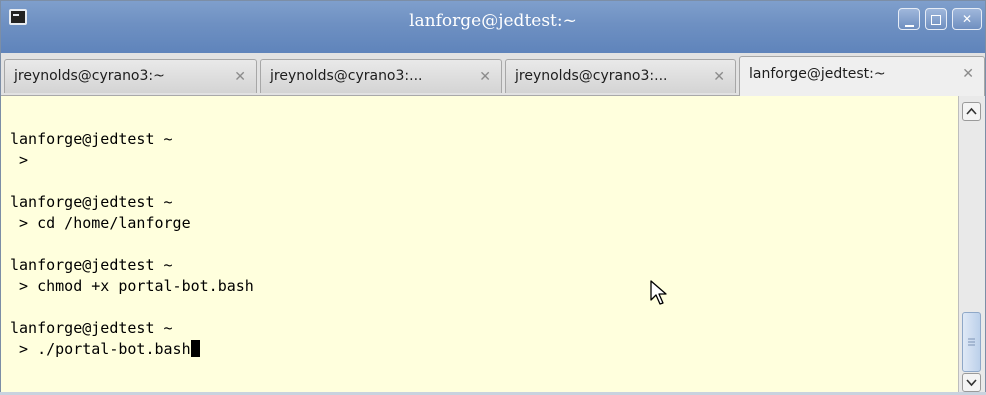 The height and width of the screenshot is (395, 986). What do you see at coordinates (909, 26) in the screenshot?
I see `minimize-icon` at bounding box center [909, 26].